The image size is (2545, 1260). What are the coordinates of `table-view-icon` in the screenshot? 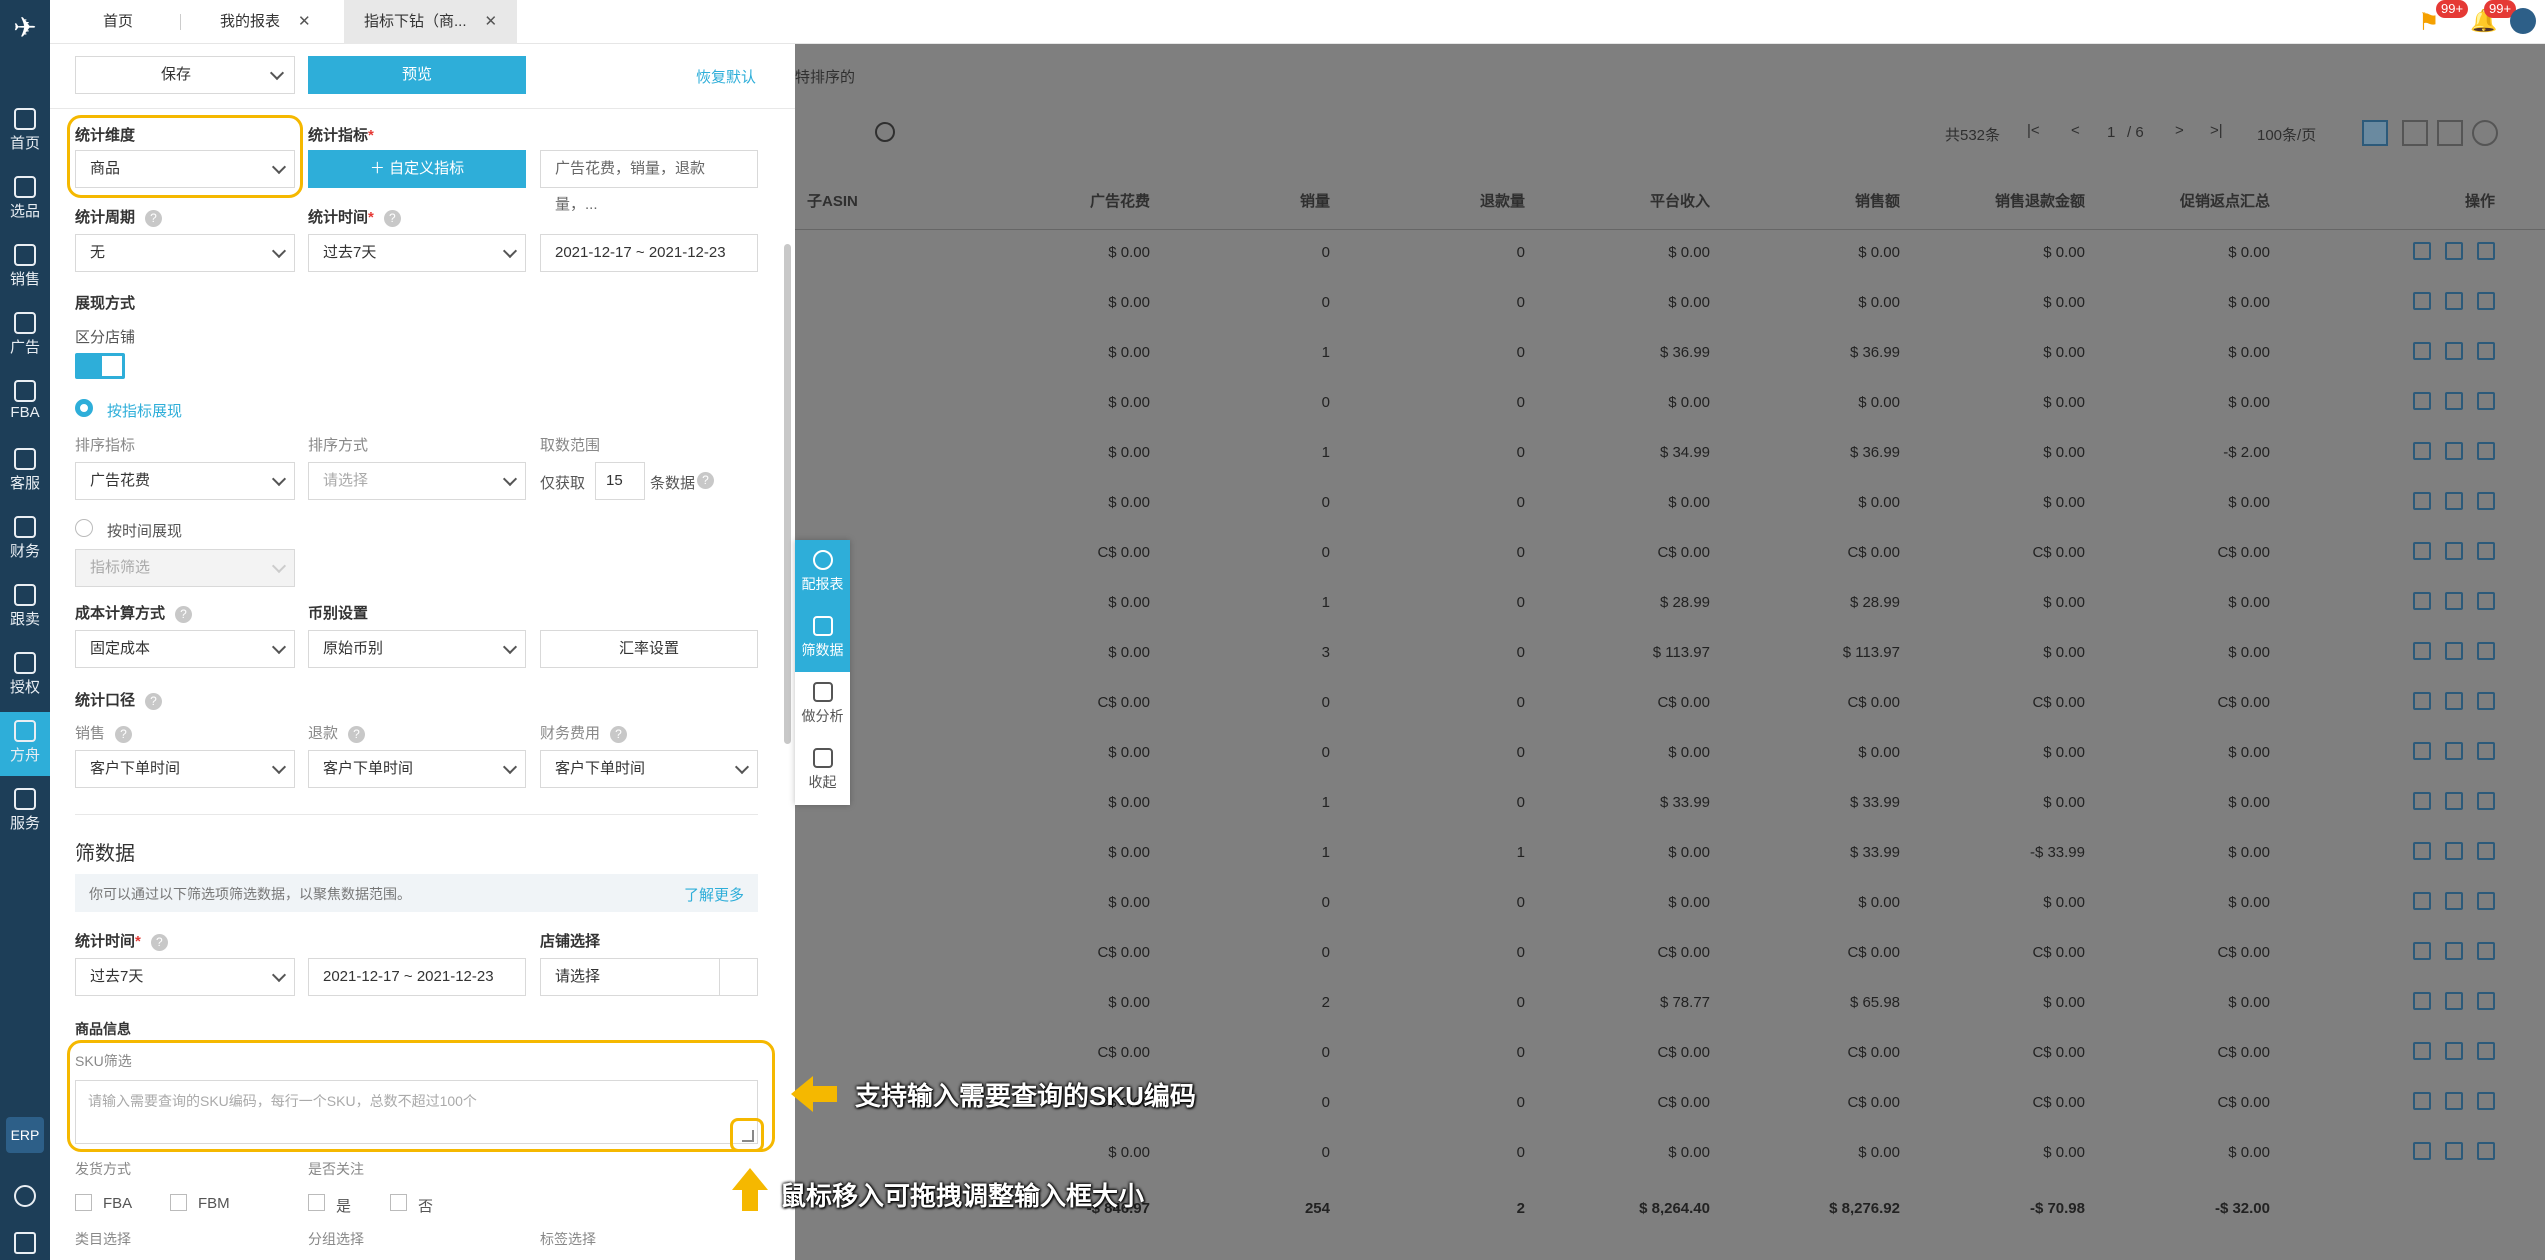 It's located at (2375, 133).